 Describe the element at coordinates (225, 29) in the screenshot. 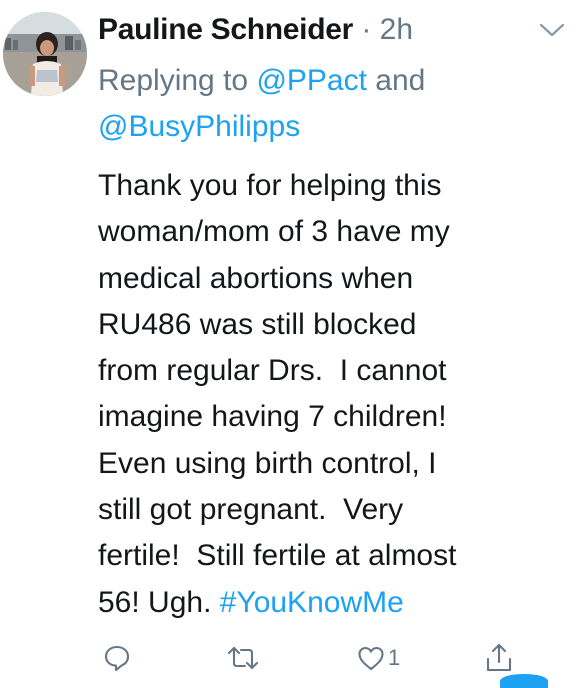

I see `author-name: Pauline Schneider` at that location.